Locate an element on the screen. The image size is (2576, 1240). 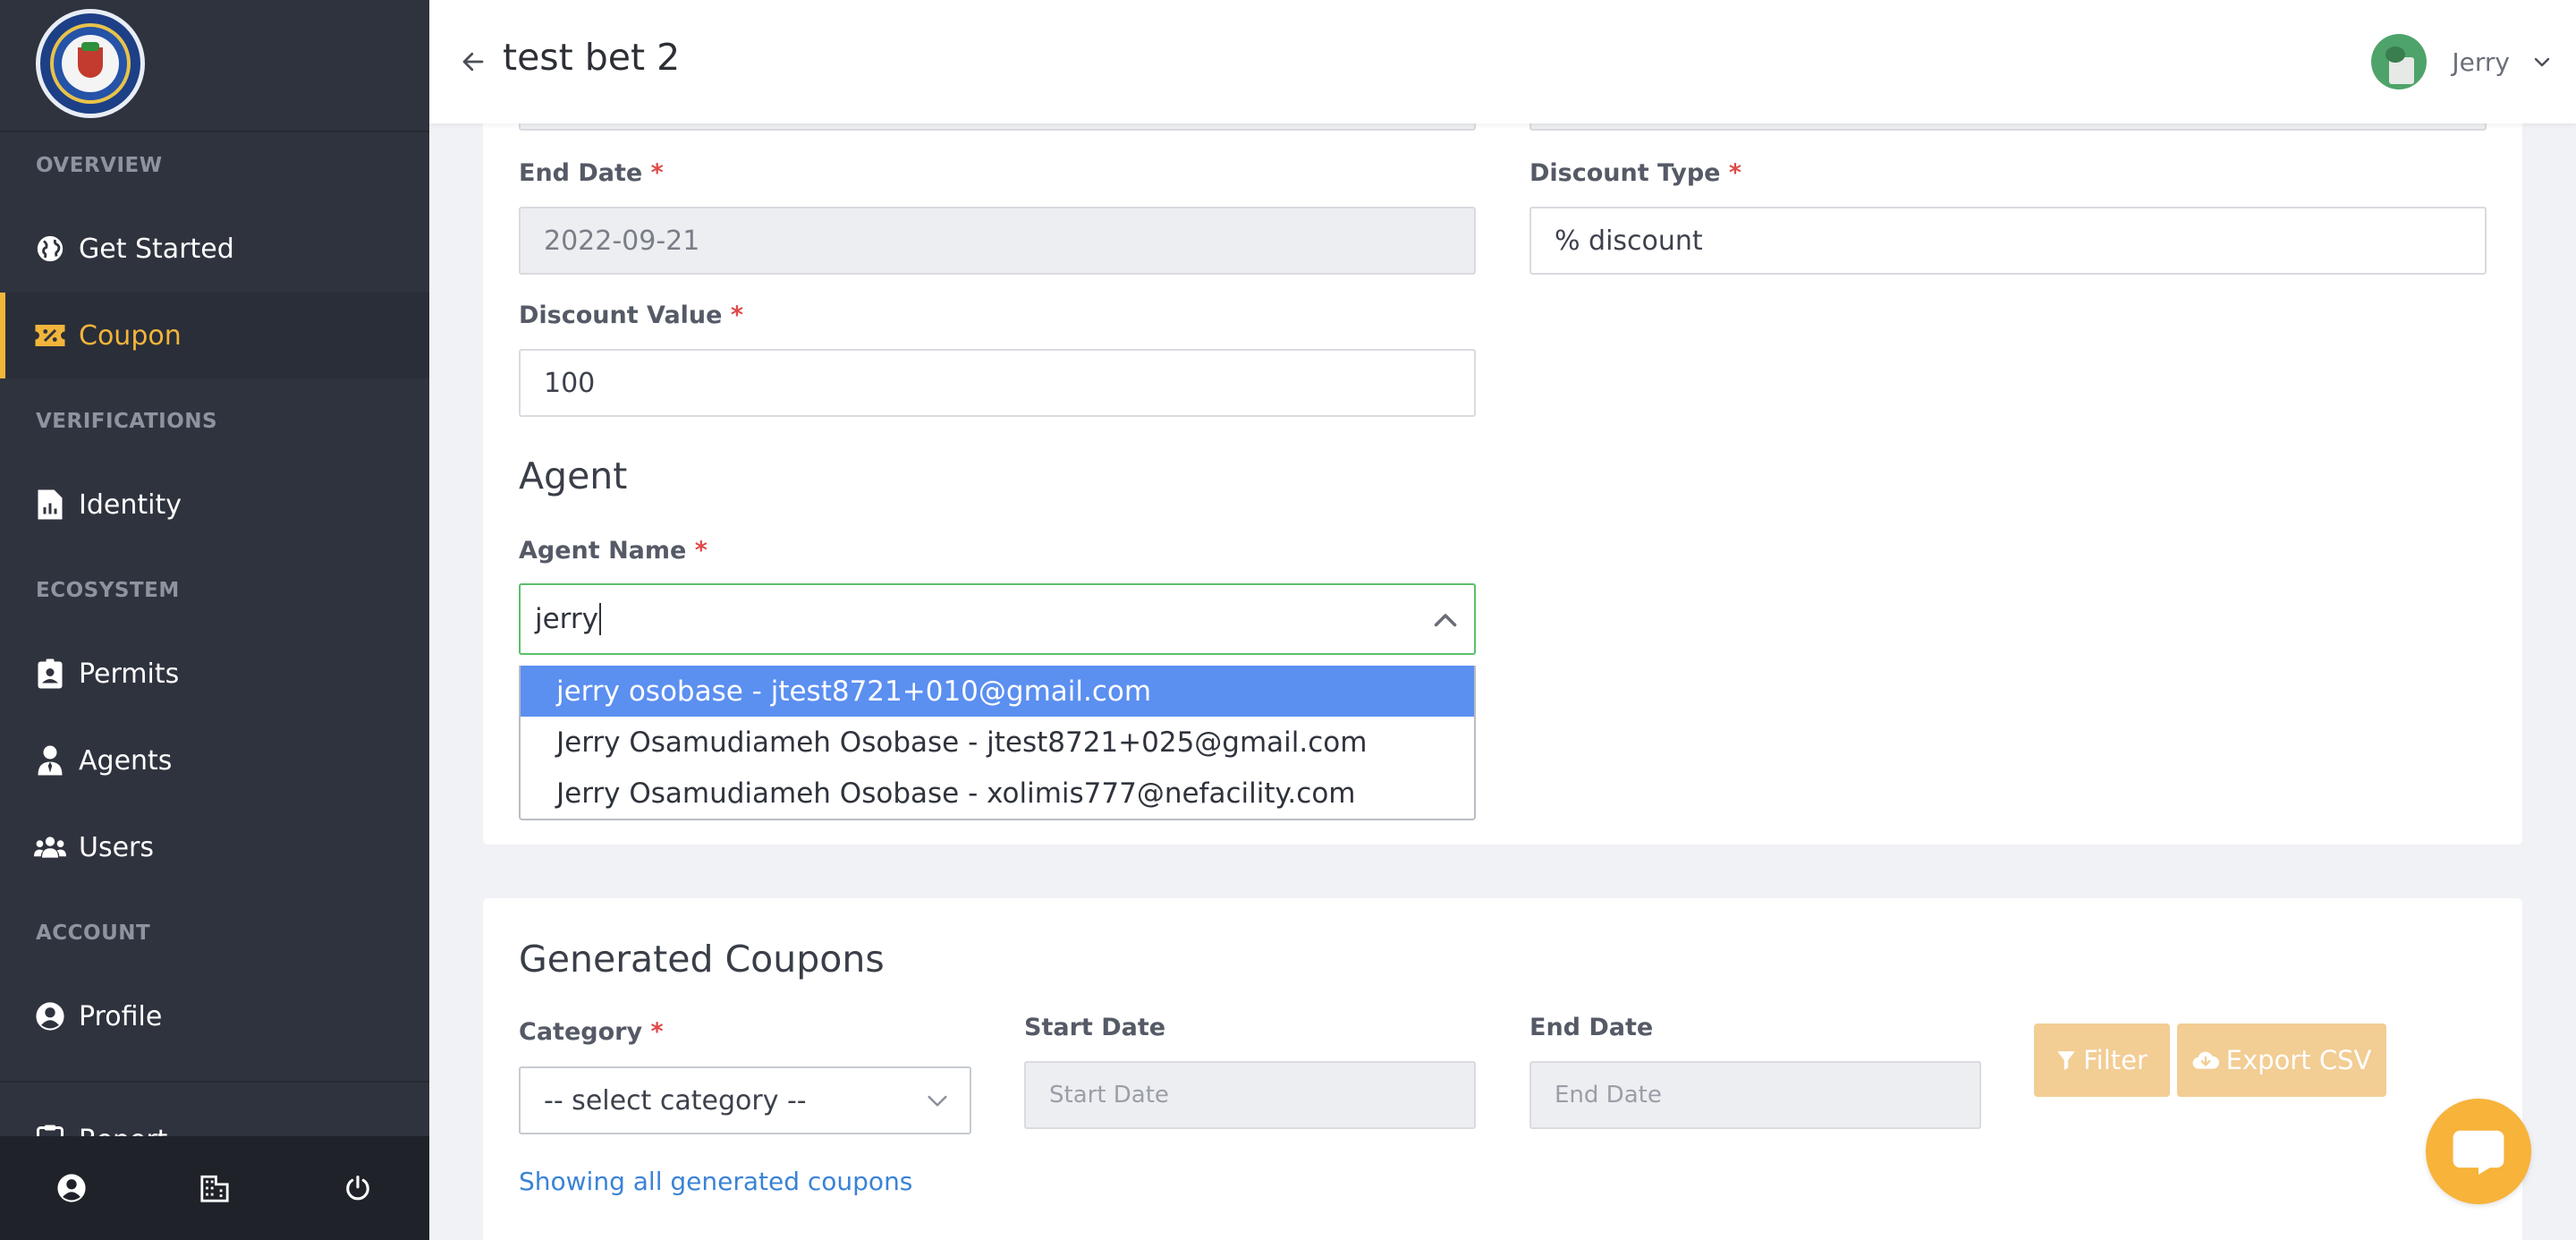
logout-button is located at coordinates (357, 1188).